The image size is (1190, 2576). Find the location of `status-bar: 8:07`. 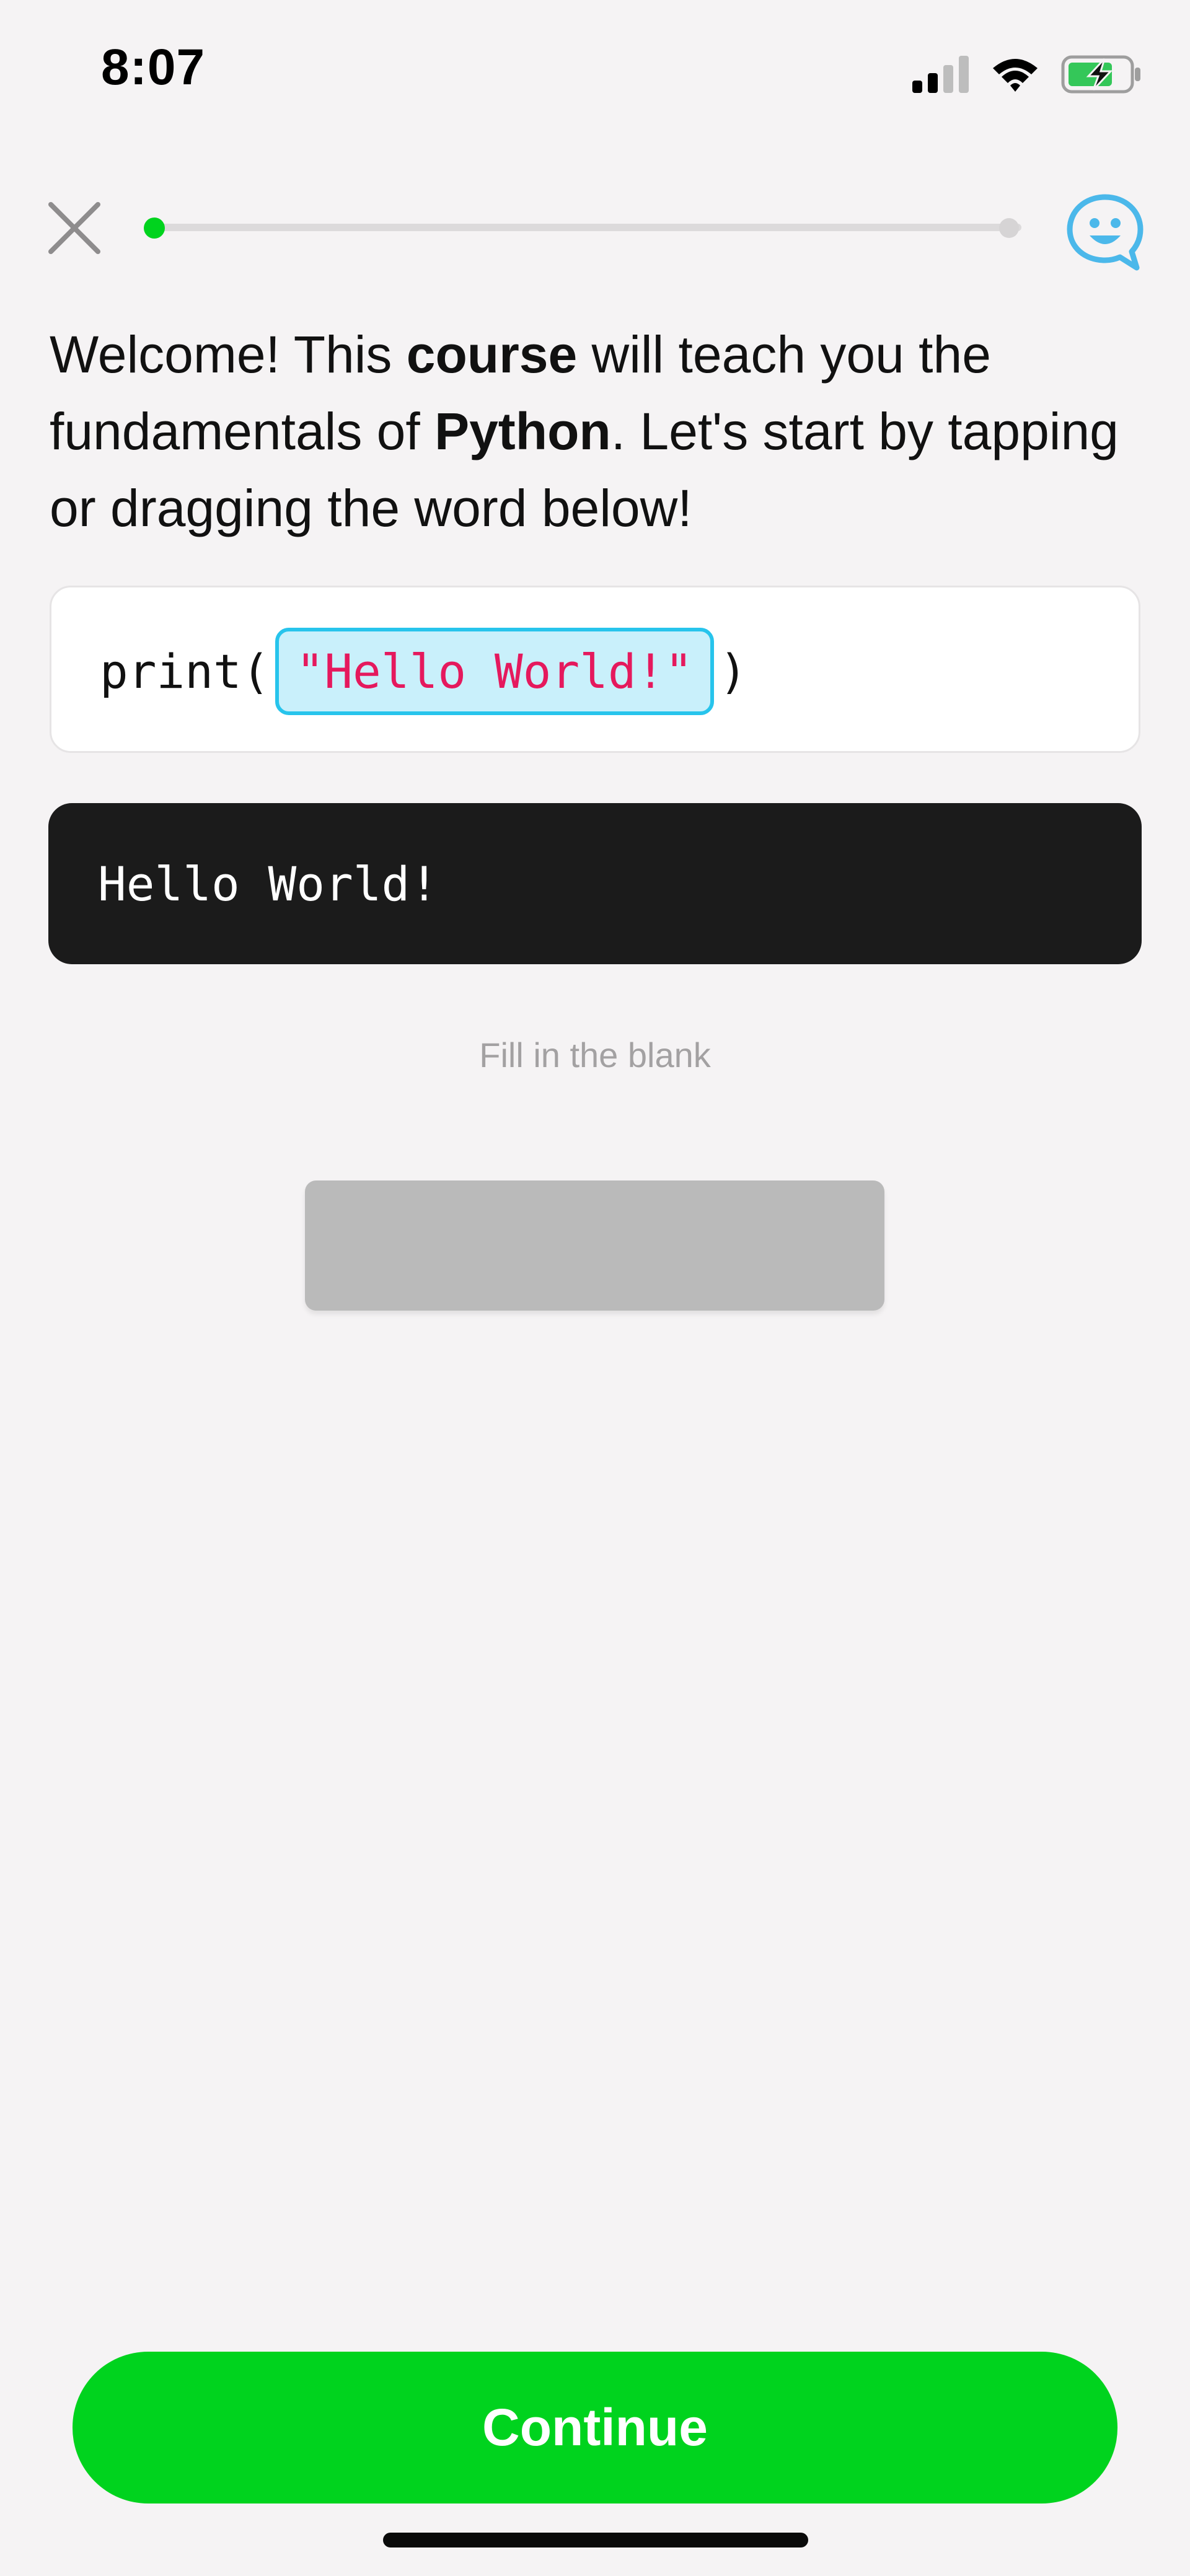

status-bar: 8:07 is located at coordinates (595, 71).